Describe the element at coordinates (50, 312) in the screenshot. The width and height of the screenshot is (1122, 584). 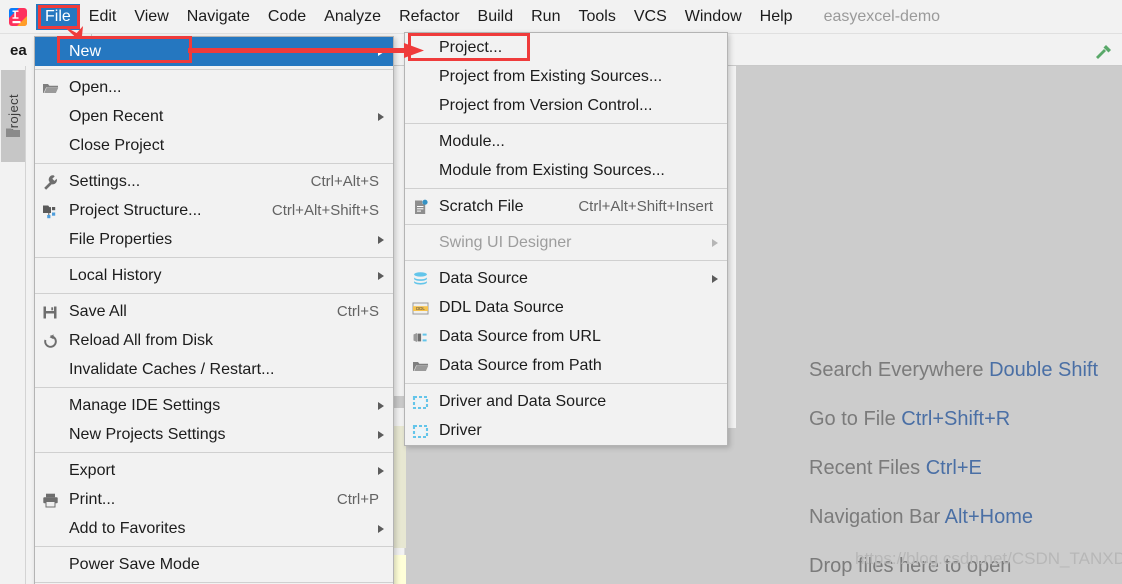
I see `save-icon` at that location.